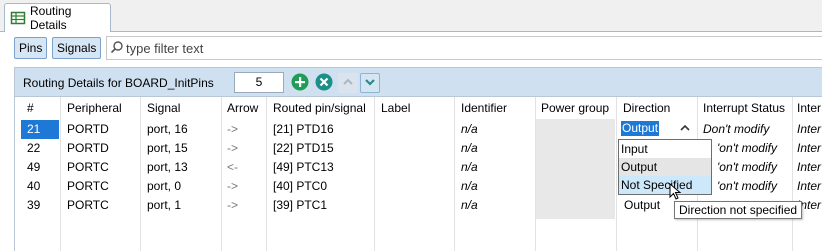 Image resolution: width=822 pixels, height=251 pixels. What do you see at coordinates (576, 108) in the screenshot?
I see `col-header-power-group: Power group` at bounding box center [576, 108].